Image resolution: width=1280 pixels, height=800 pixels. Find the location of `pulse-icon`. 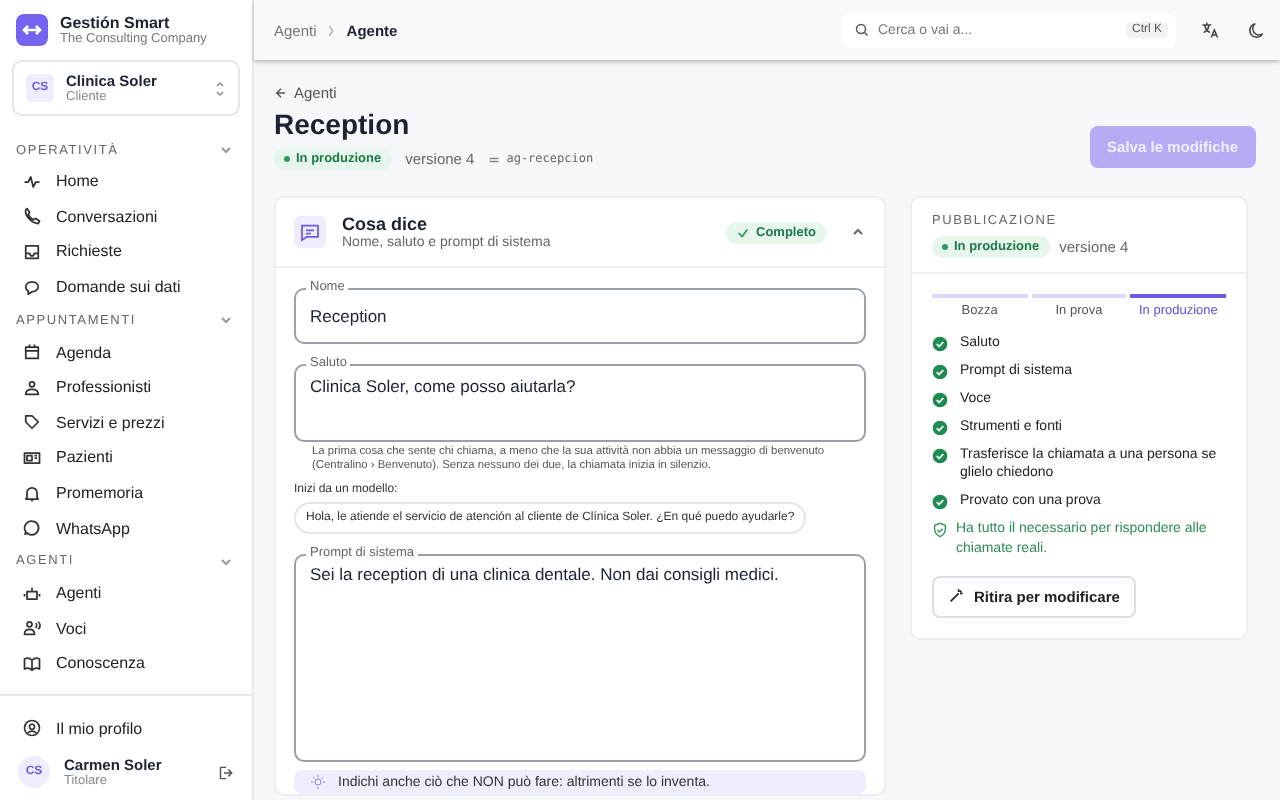

pulse-icon is located at coordinates (32, 181).